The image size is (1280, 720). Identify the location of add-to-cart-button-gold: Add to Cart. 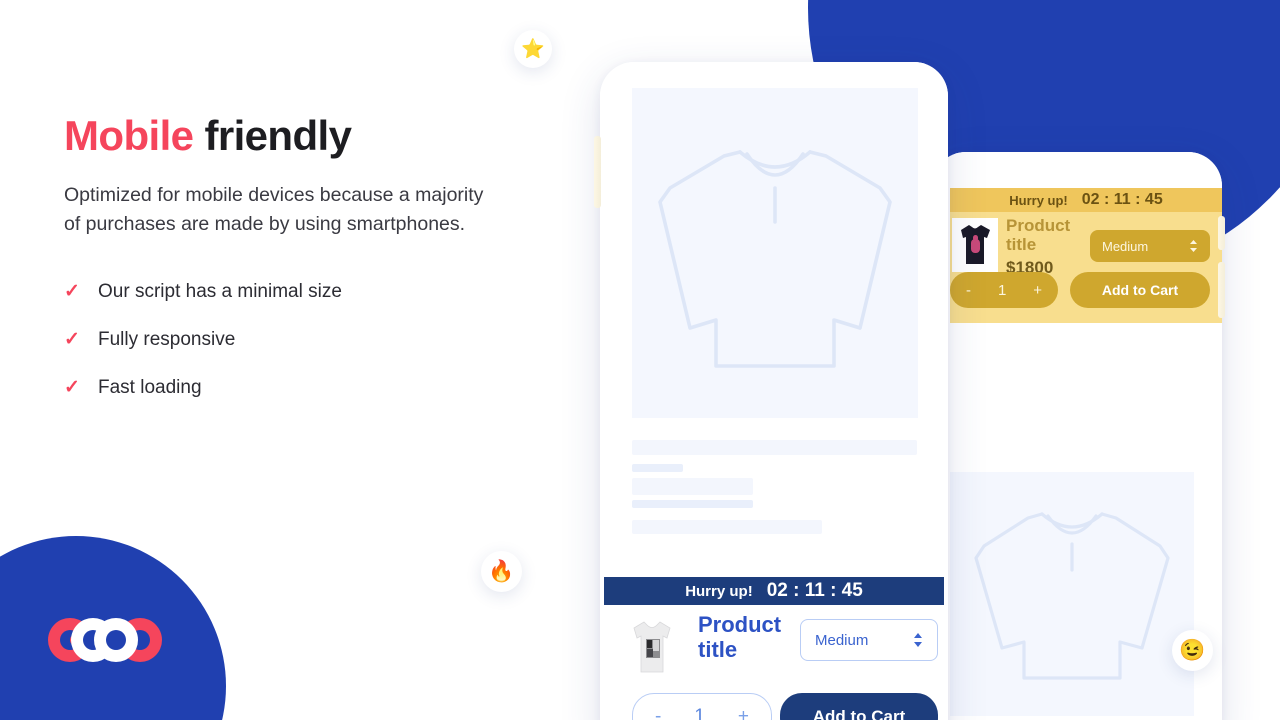
(1140, 290).